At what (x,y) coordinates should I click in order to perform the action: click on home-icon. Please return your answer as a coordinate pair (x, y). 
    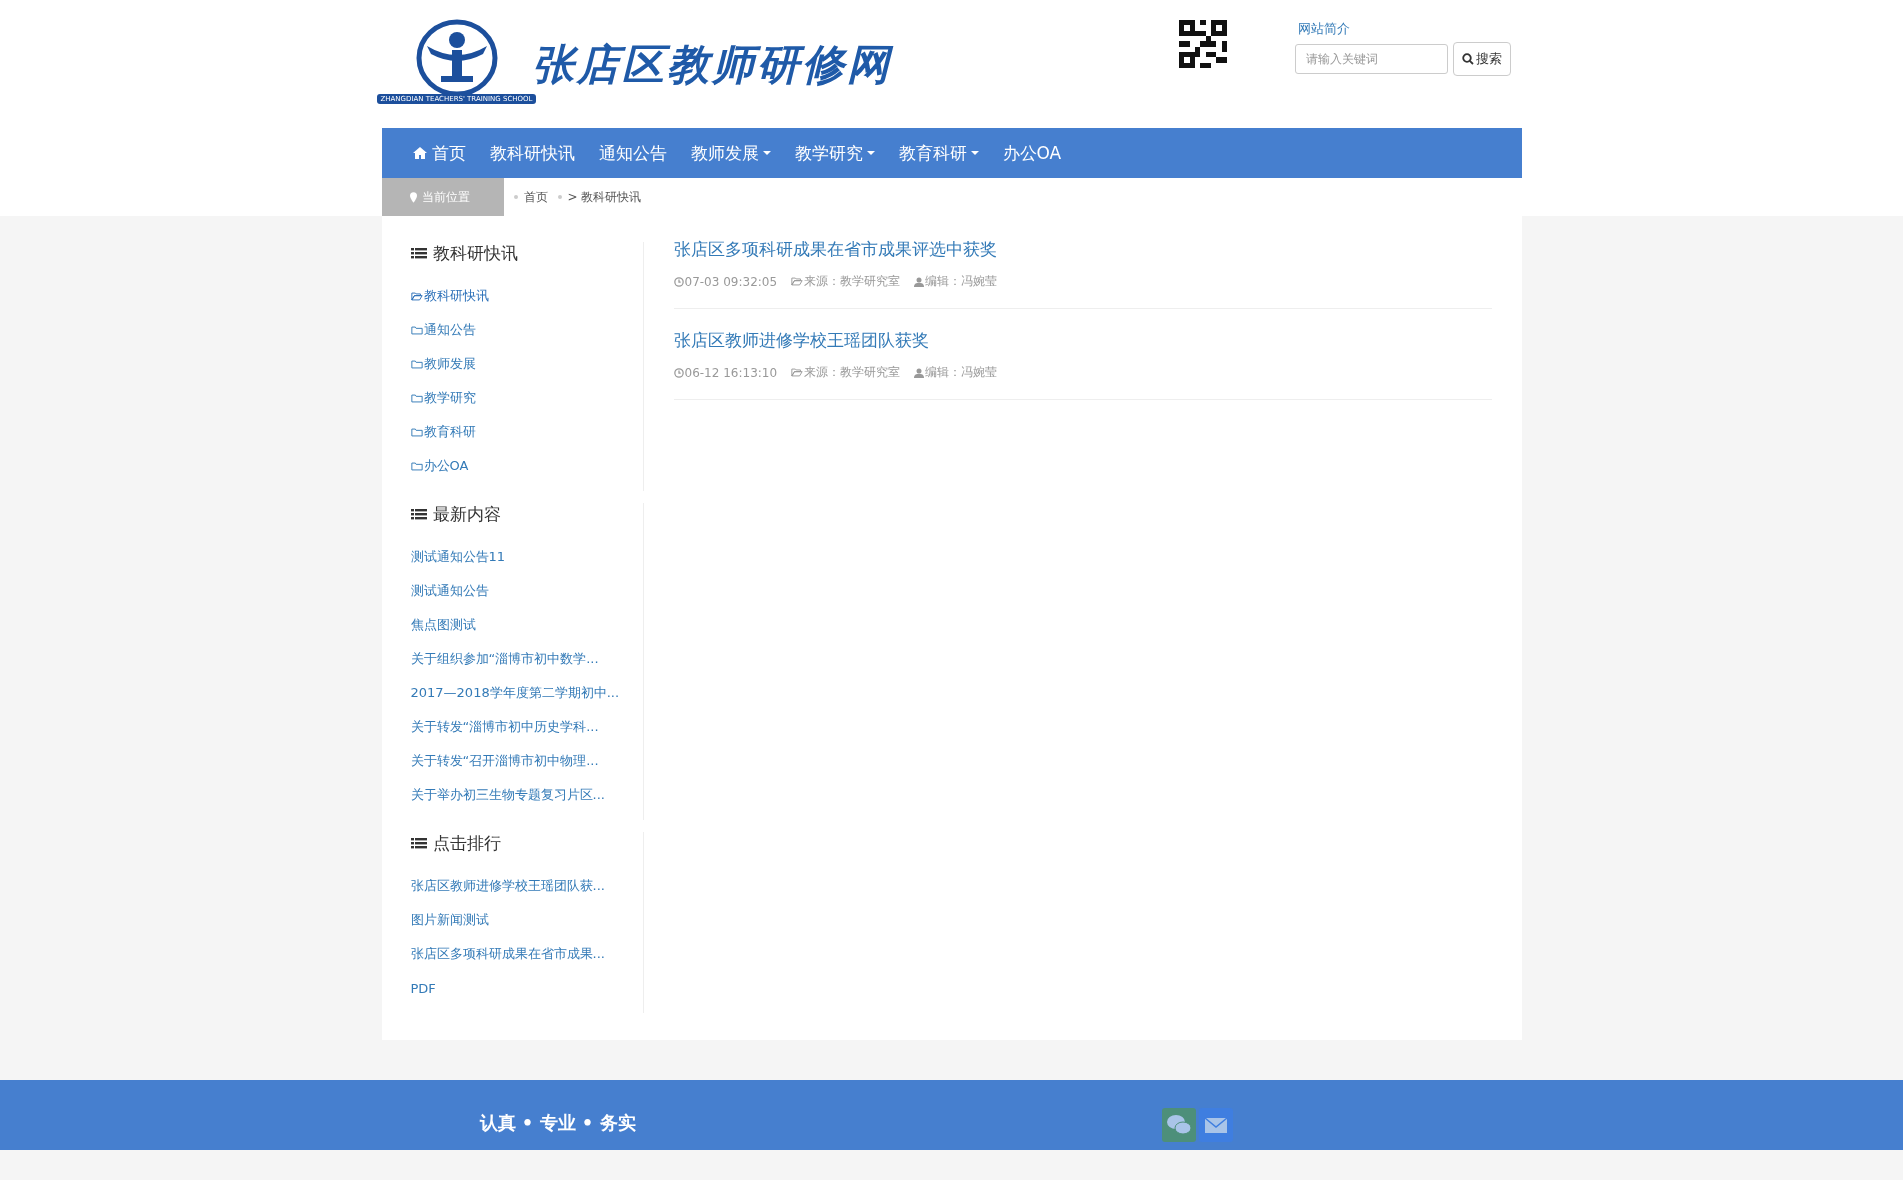
    Looking at the image, I should click on (419, 153).